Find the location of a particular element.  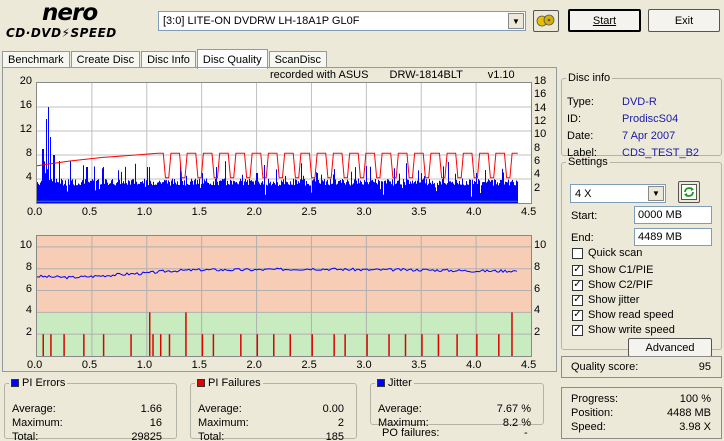

show-c1-pie-checkbox: ✓ Show C1/PIE is located at coordinates (612, 270).